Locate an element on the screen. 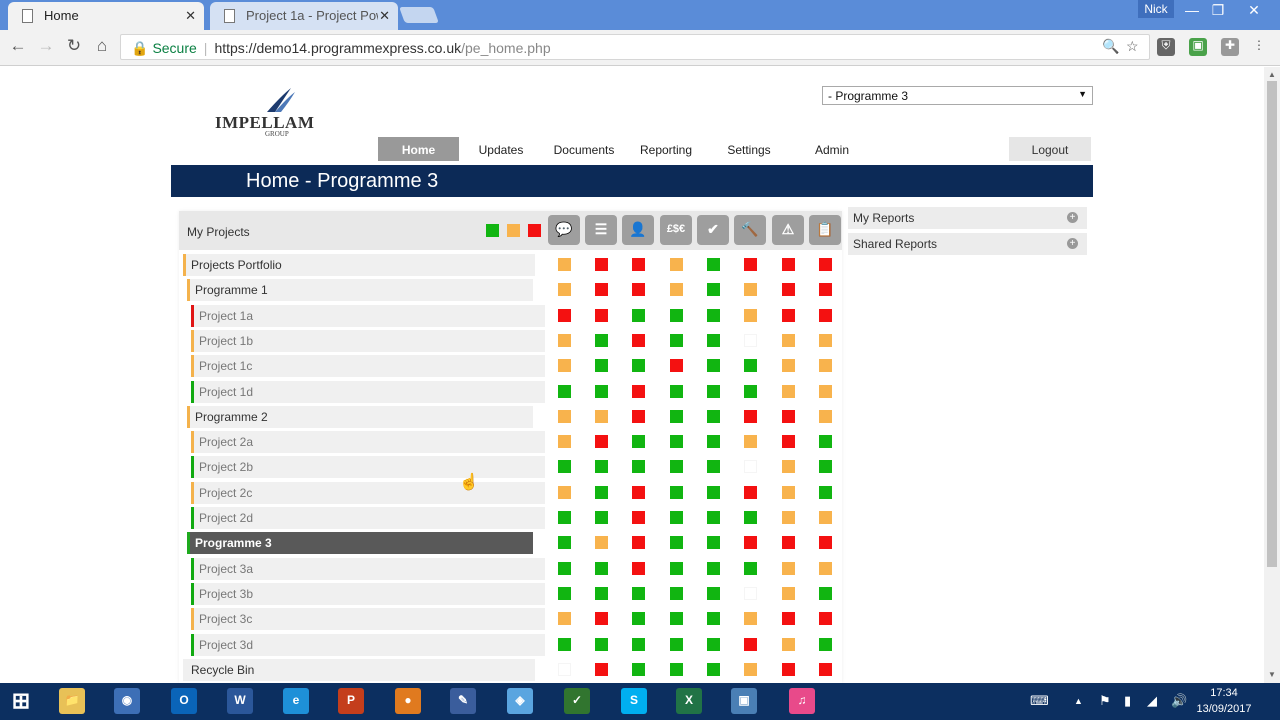  internet-explorer-icon: e is located at coordinates (296, 701).